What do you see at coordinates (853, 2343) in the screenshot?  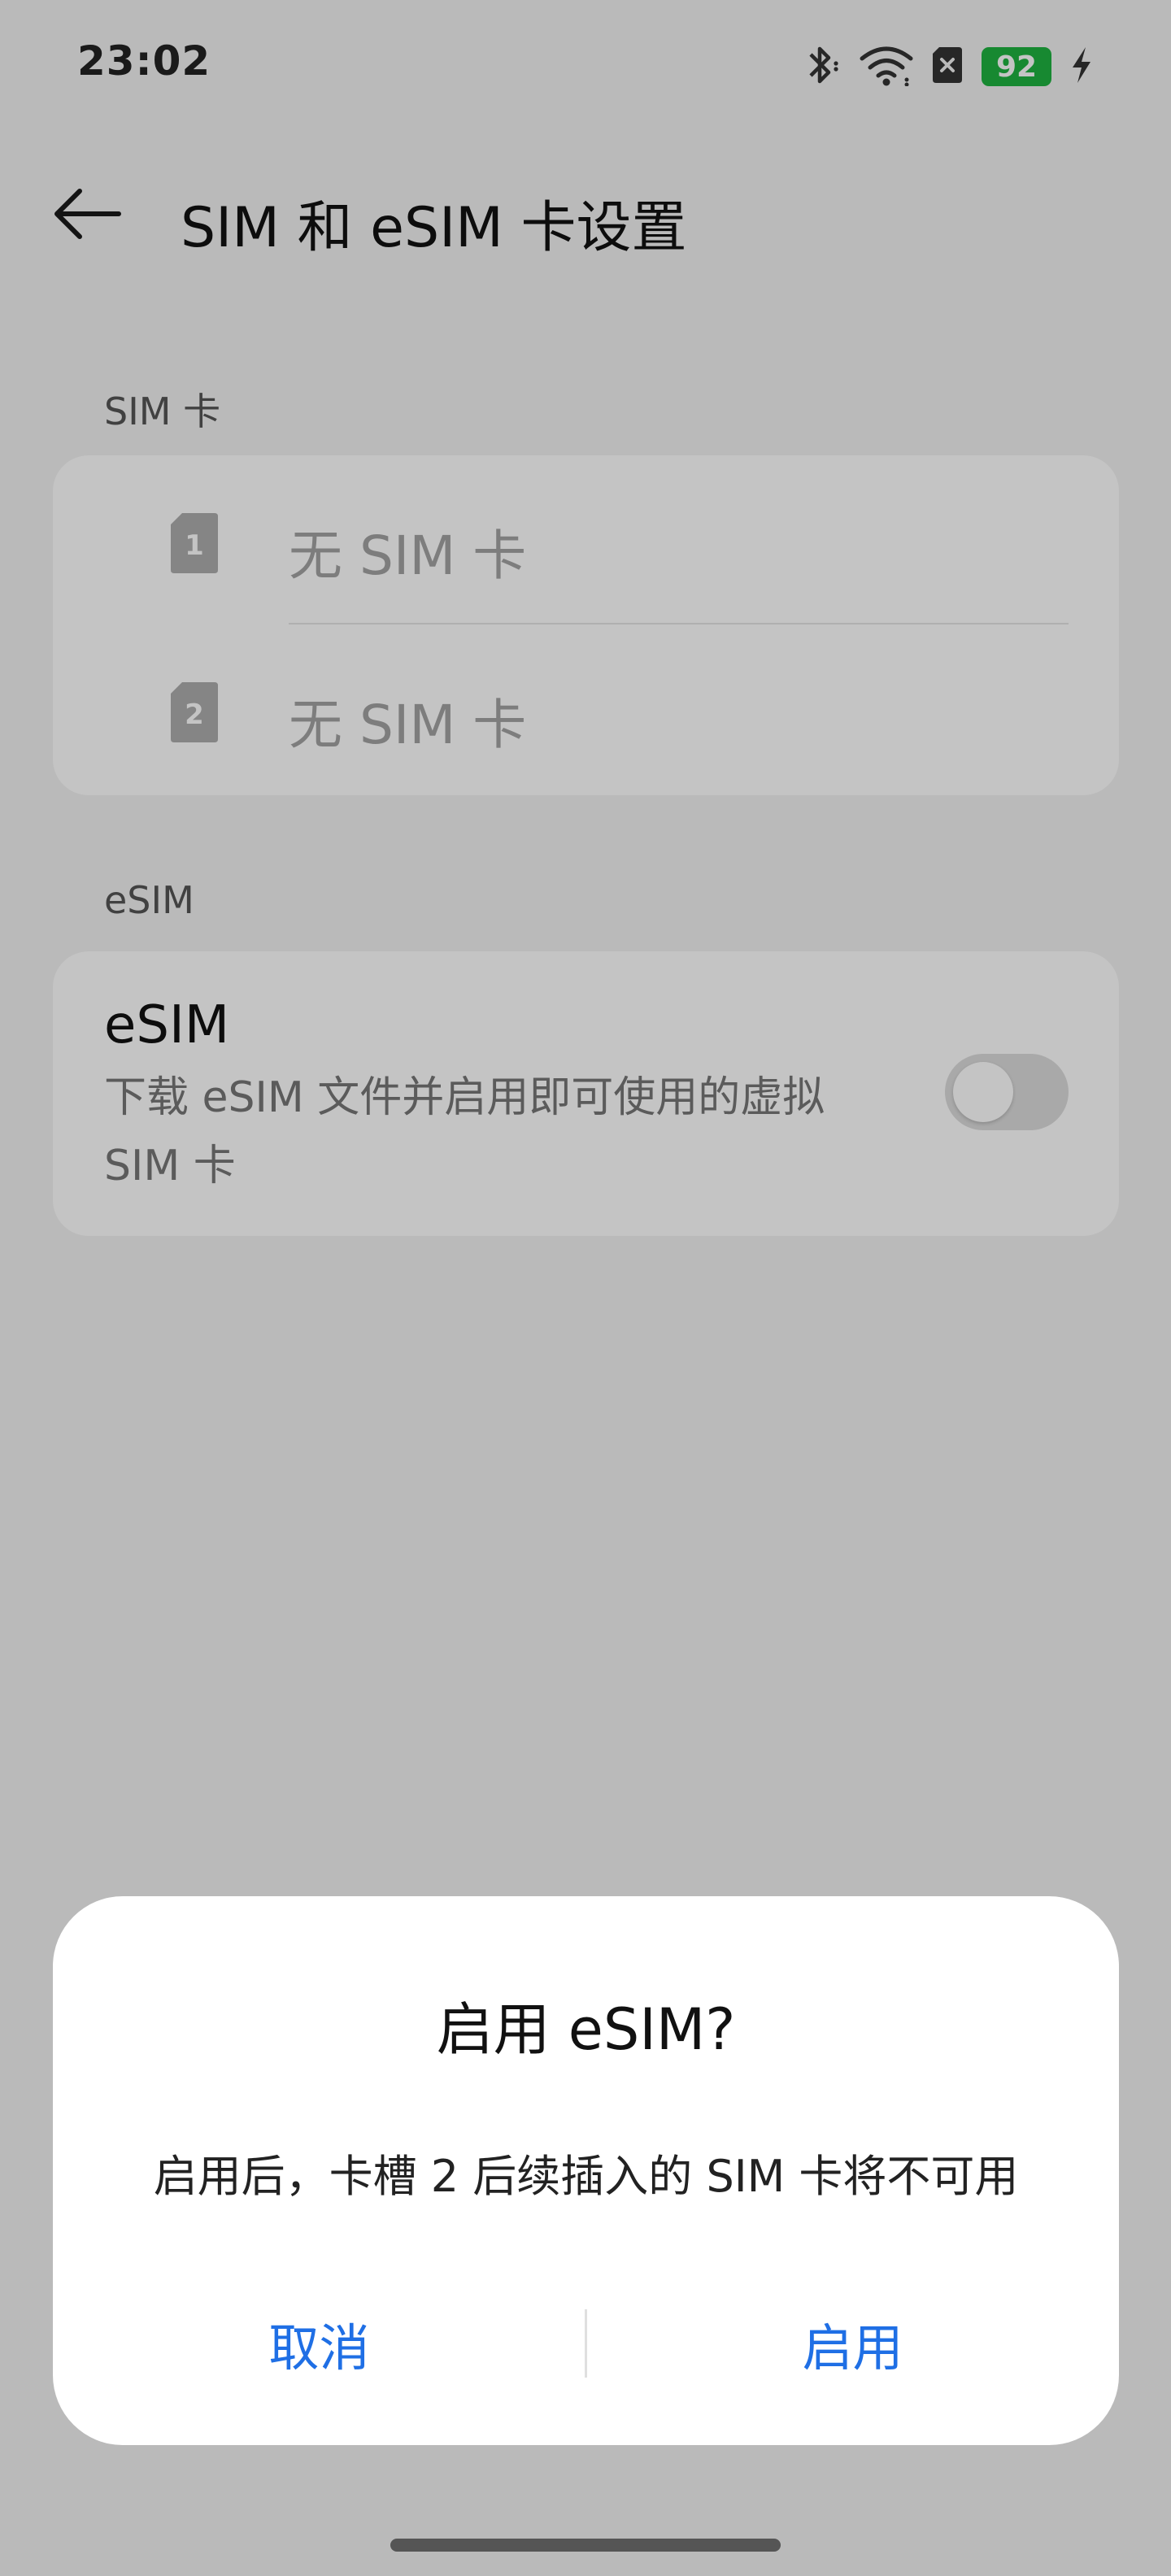 I see `enable-button: 启用` at bounding box center [853, 2343].